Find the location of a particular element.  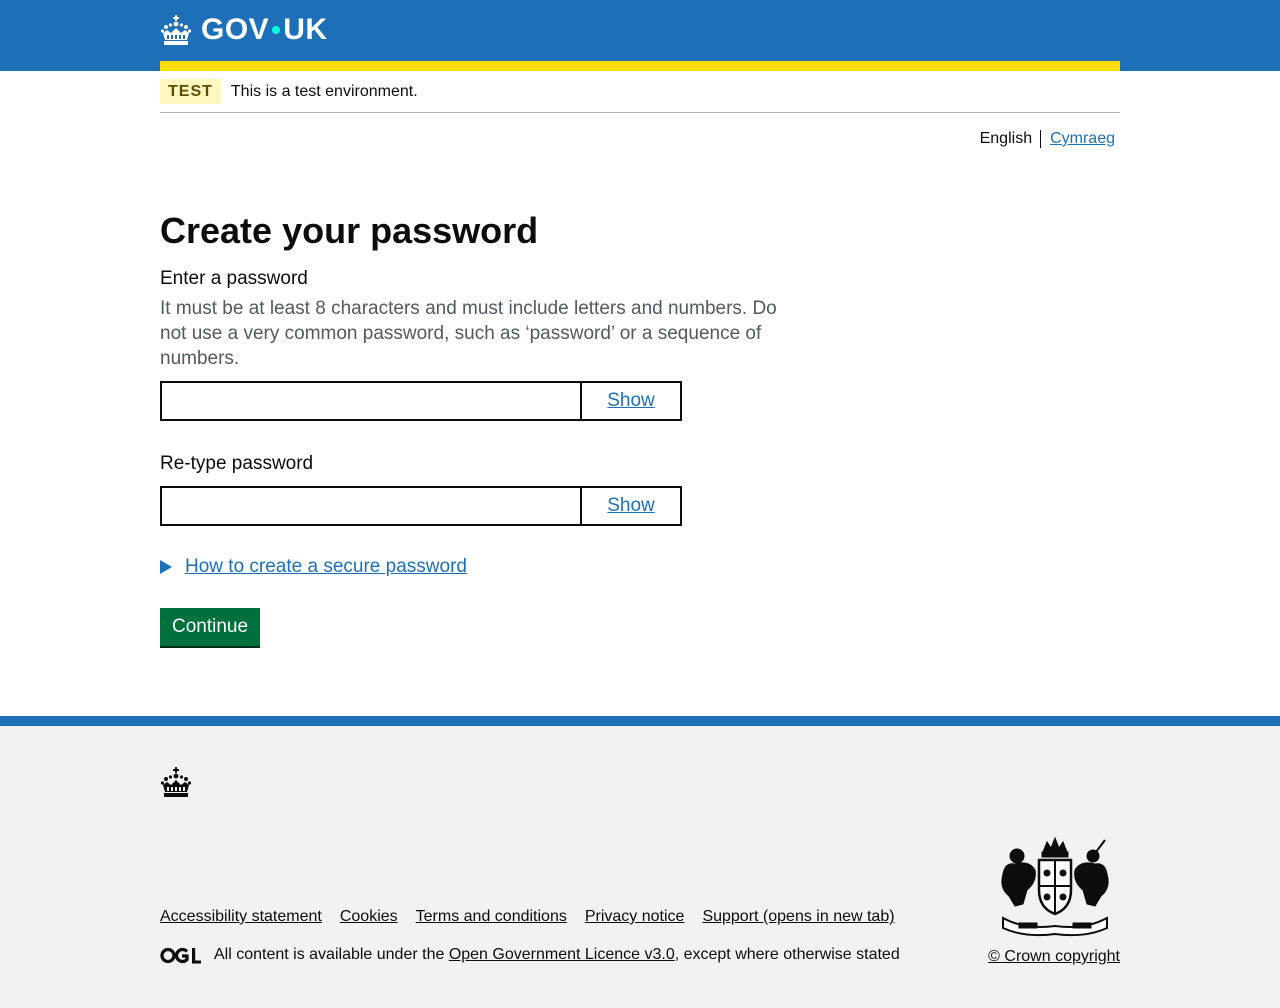

triangle-right-icon is located at coordinates (166, 567).